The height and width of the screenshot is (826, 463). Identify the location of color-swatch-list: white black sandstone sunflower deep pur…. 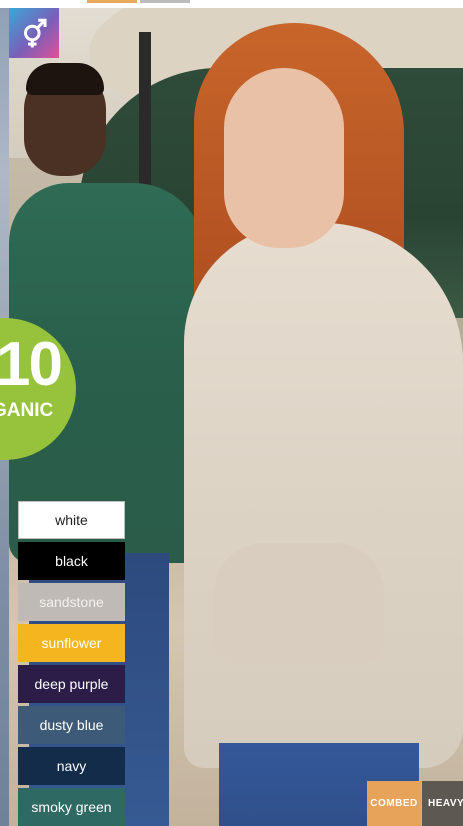
(71, 663).